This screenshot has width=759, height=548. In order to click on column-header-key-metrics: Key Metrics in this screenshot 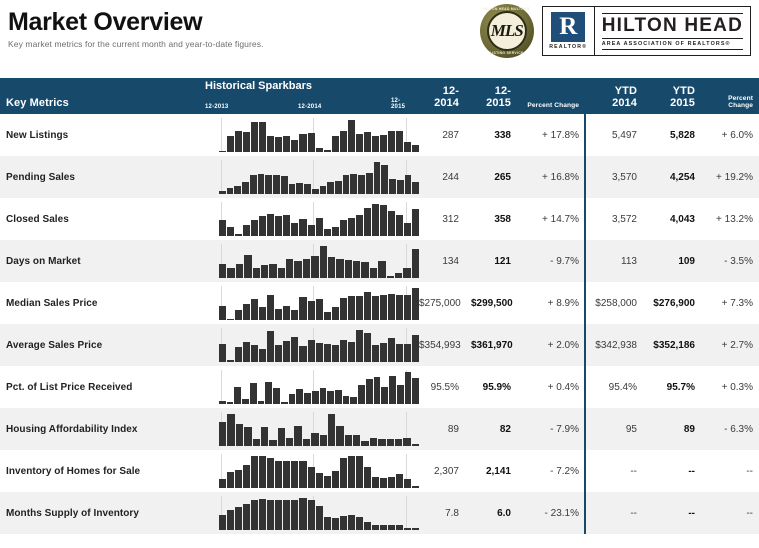, I will do `click(102, 96)`.